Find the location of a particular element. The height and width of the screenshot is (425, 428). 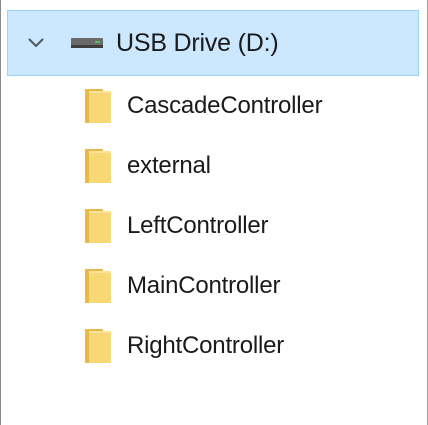

tree-item-folder: CascadeController is located at coordinates (214, 106).